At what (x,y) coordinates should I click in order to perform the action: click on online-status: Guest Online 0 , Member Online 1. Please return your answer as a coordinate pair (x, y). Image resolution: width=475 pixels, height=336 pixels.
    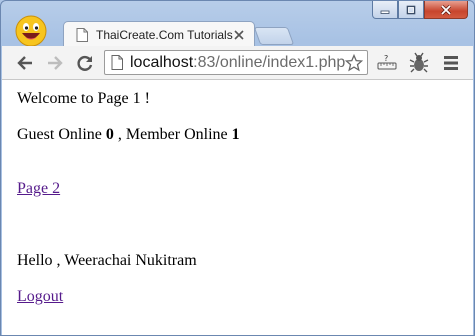
    Looking at the image, I should click on (128, 135).